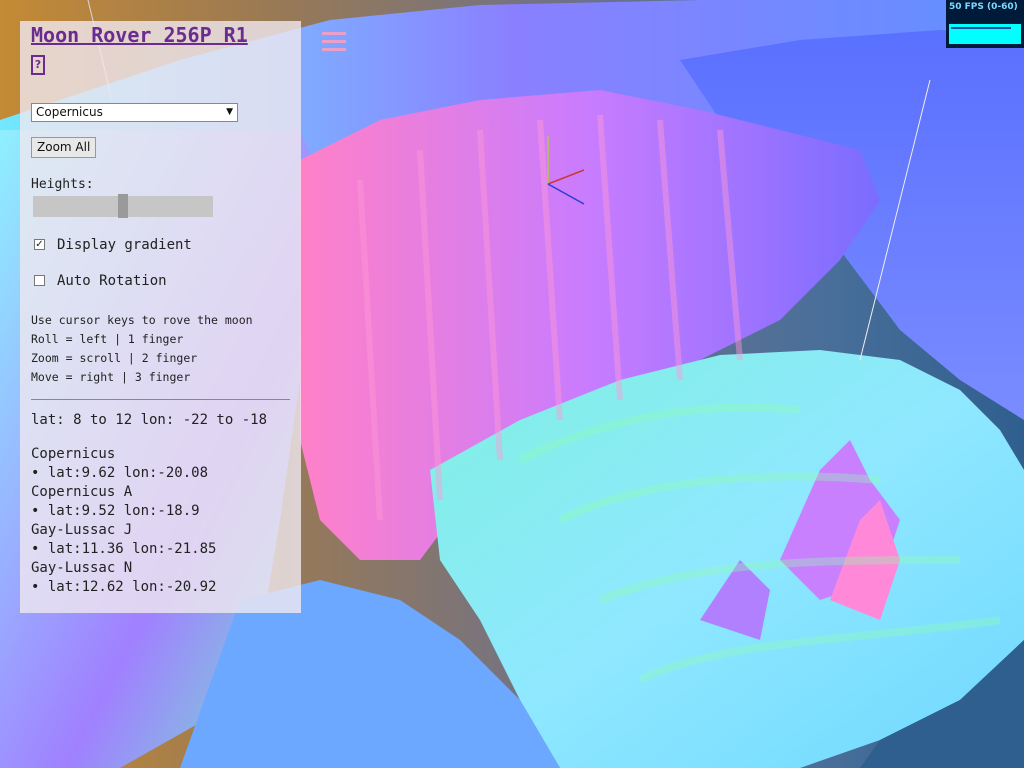 The width and height of the screenshot is (1024, 768). Describe the element at coordinates (983, 7) in the screenshot. I see `fps-readout: 50 FPS (0-60)` at that location.